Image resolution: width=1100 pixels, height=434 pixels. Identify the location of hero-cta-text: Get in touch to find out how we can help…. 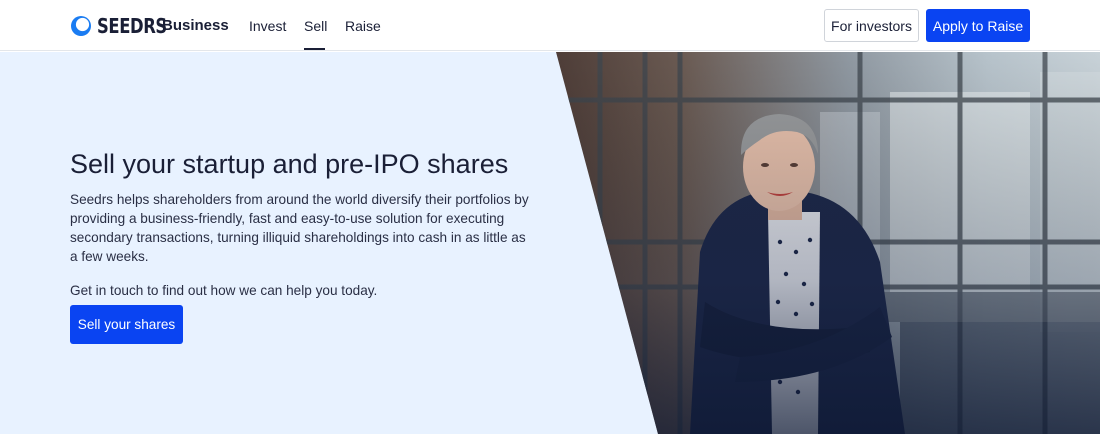
(224, 290).